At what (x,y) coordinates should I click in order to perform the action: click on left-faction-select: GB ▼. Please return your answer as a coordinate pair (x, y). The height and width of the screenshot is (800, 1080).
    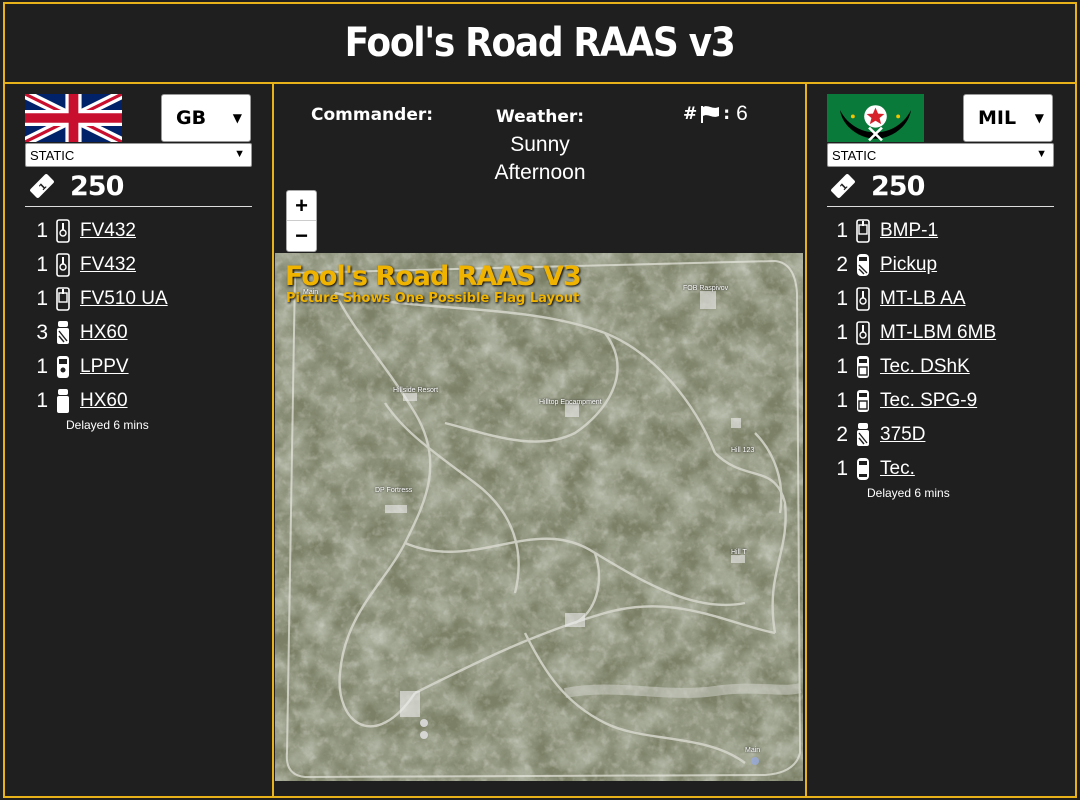
    Looking at the image, I should click on (206, 118).